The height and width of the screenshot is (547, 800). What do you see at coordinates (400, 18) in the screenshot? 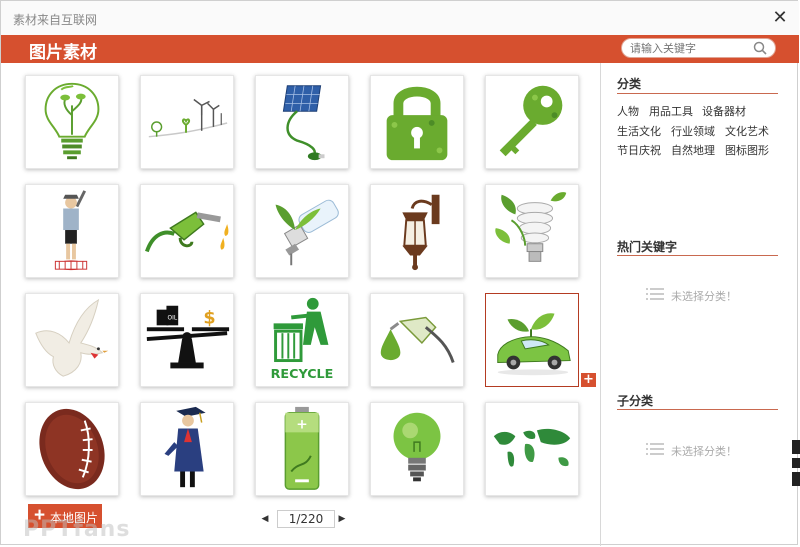
I see `title-bar: 素材来自互联网 ✕` at bounding box center [400, 18].